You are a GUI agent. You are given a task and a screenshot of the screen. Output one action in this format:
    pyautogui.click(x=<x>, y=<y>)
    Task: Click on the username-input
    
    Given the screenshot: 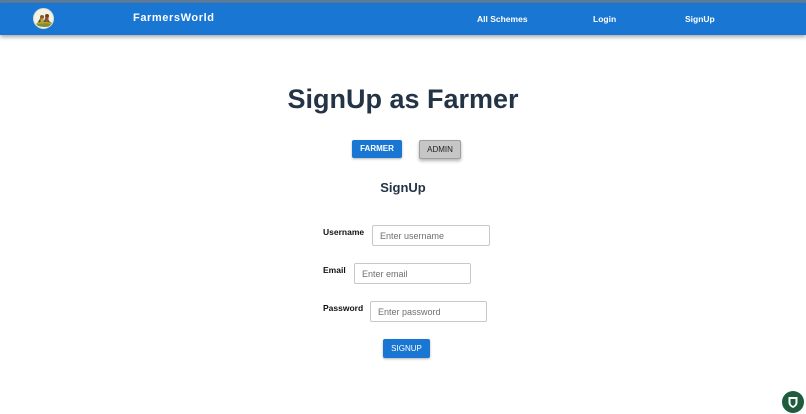 What is the action you would take?
    pyautogui.click(x=431, y=235)
    